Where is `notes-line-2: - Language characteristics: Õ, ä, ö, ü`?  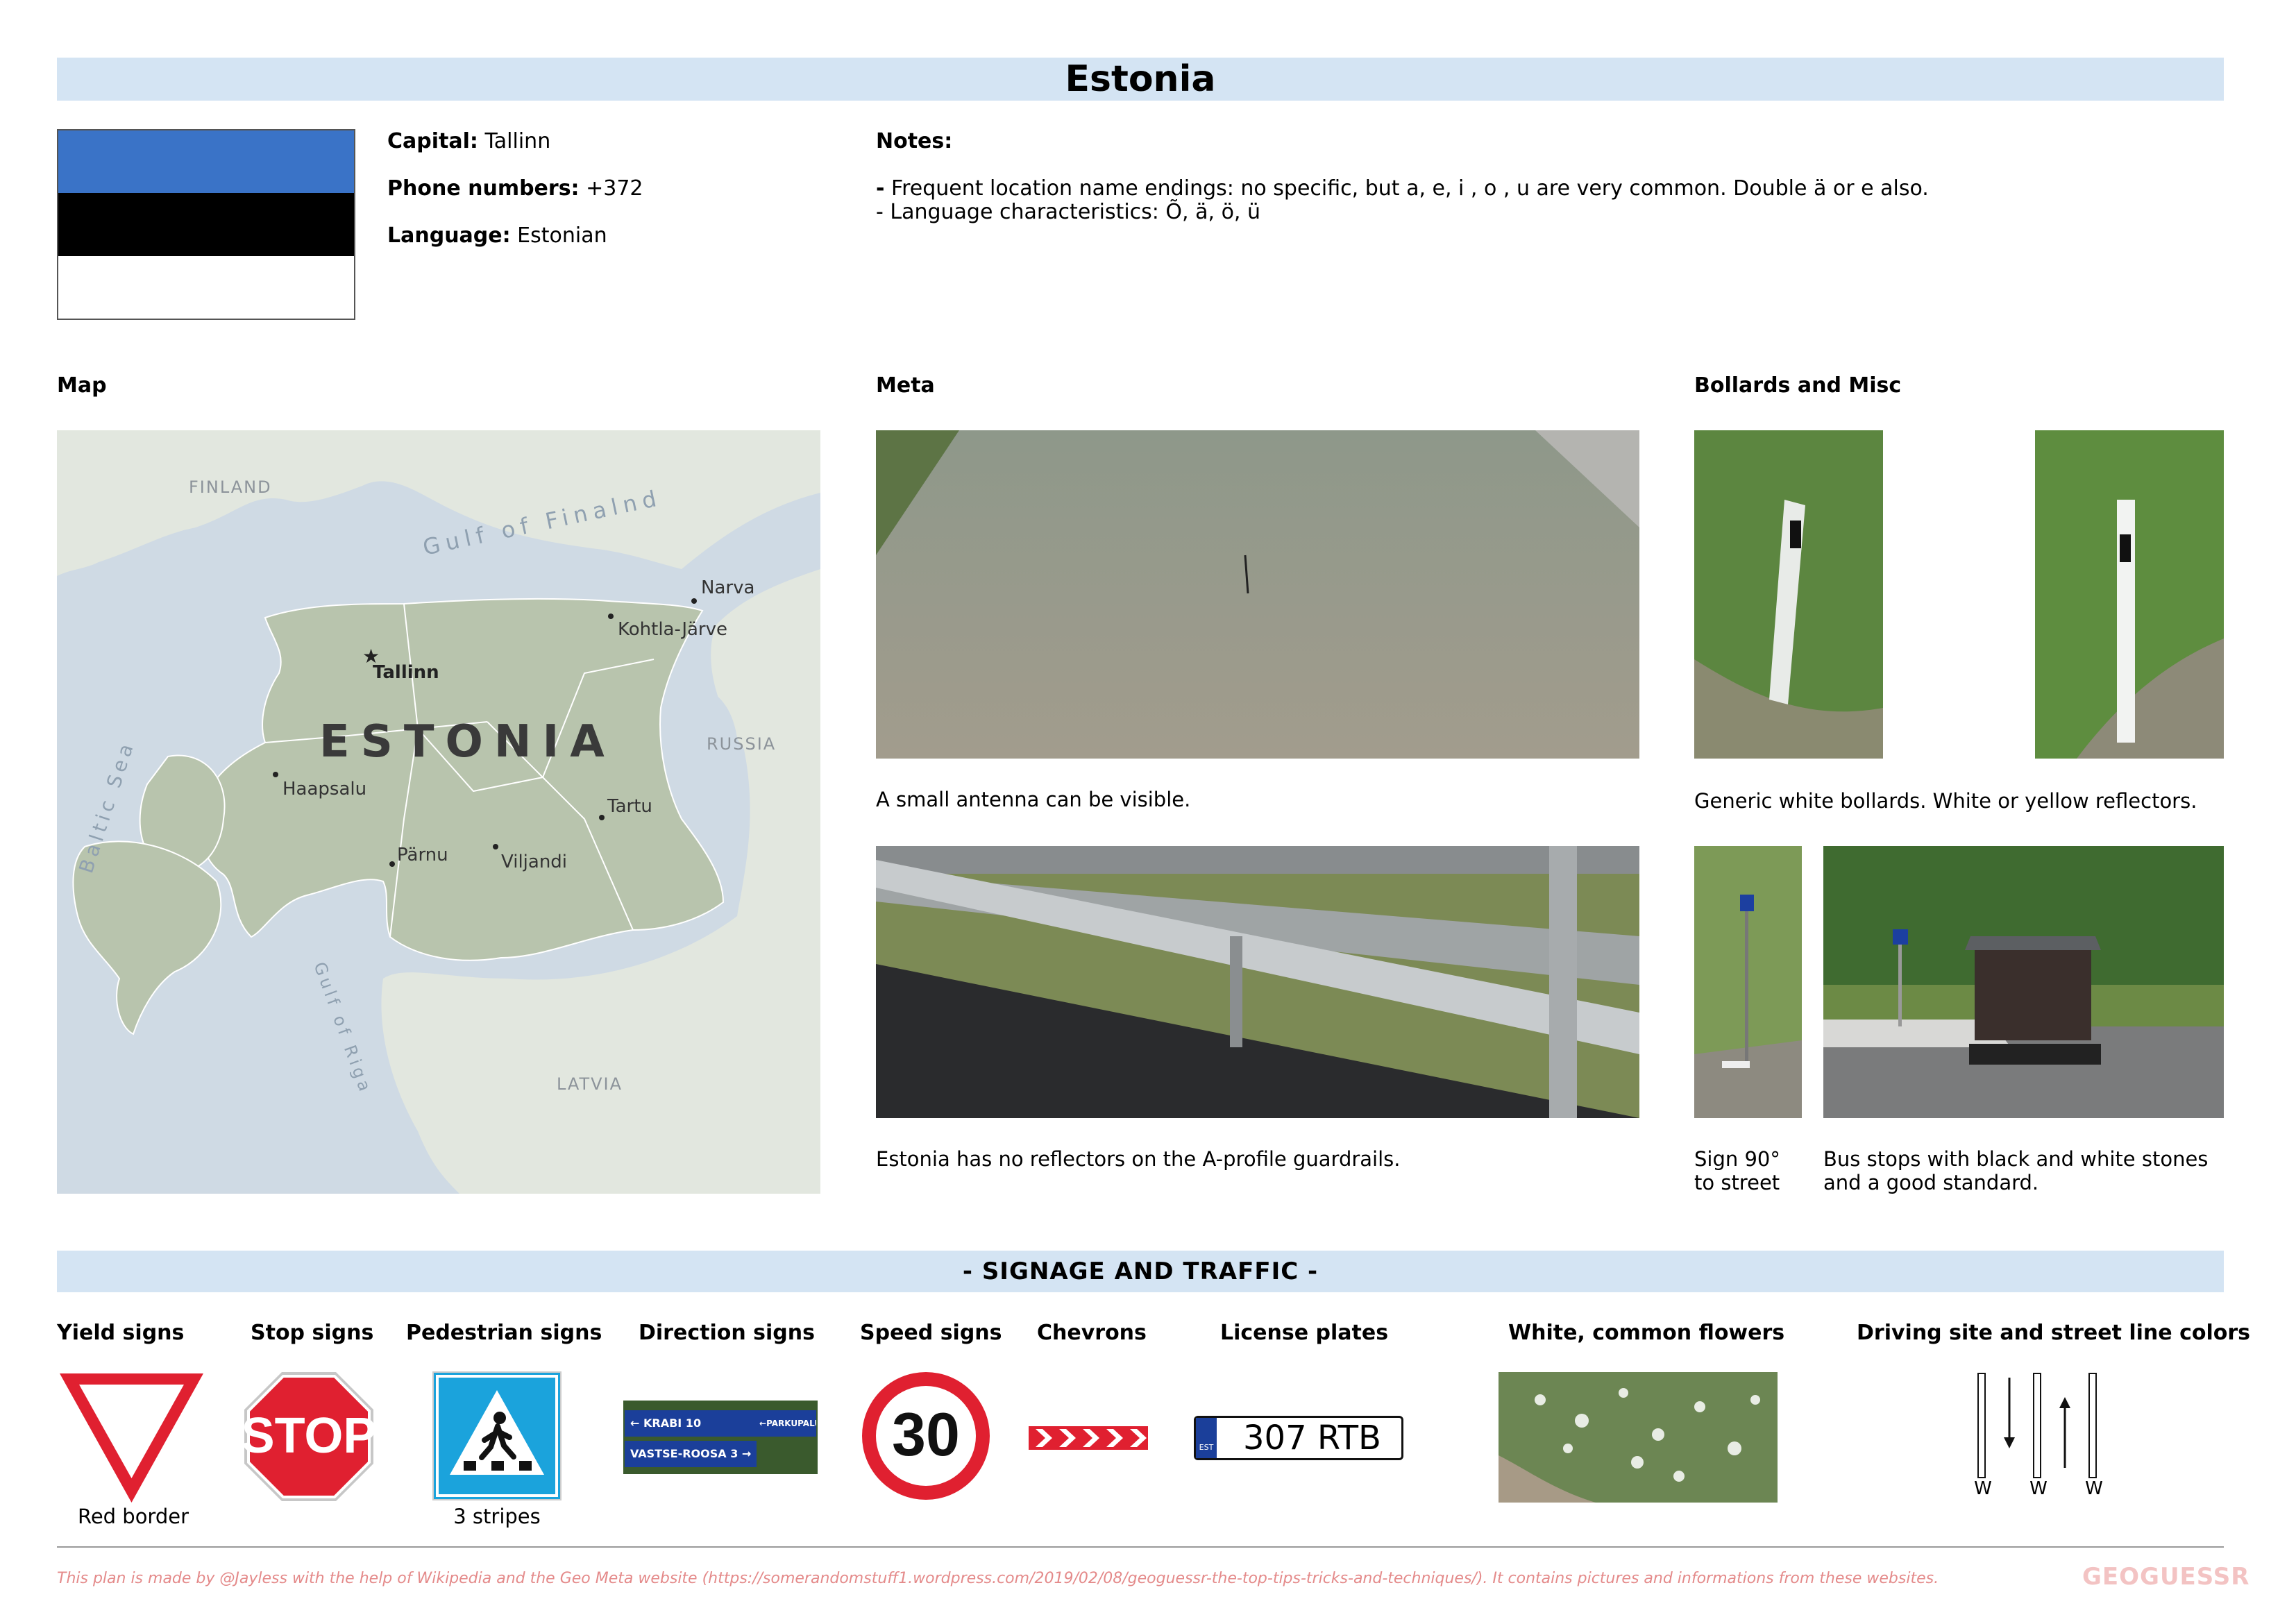 notes-line-2: - Language characteristics: Õ, ä, ö, ü is located at coordinates (1069, 212).